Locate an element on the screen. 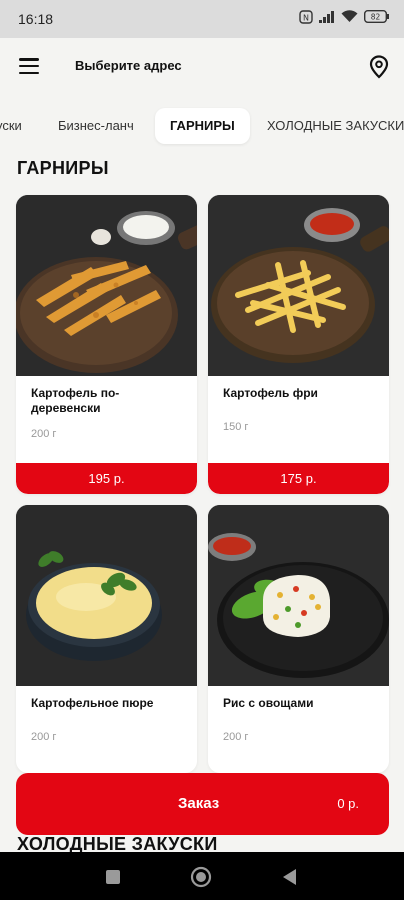  product-card: Рис с овощами 200 г is located at coordinates (298, 639).